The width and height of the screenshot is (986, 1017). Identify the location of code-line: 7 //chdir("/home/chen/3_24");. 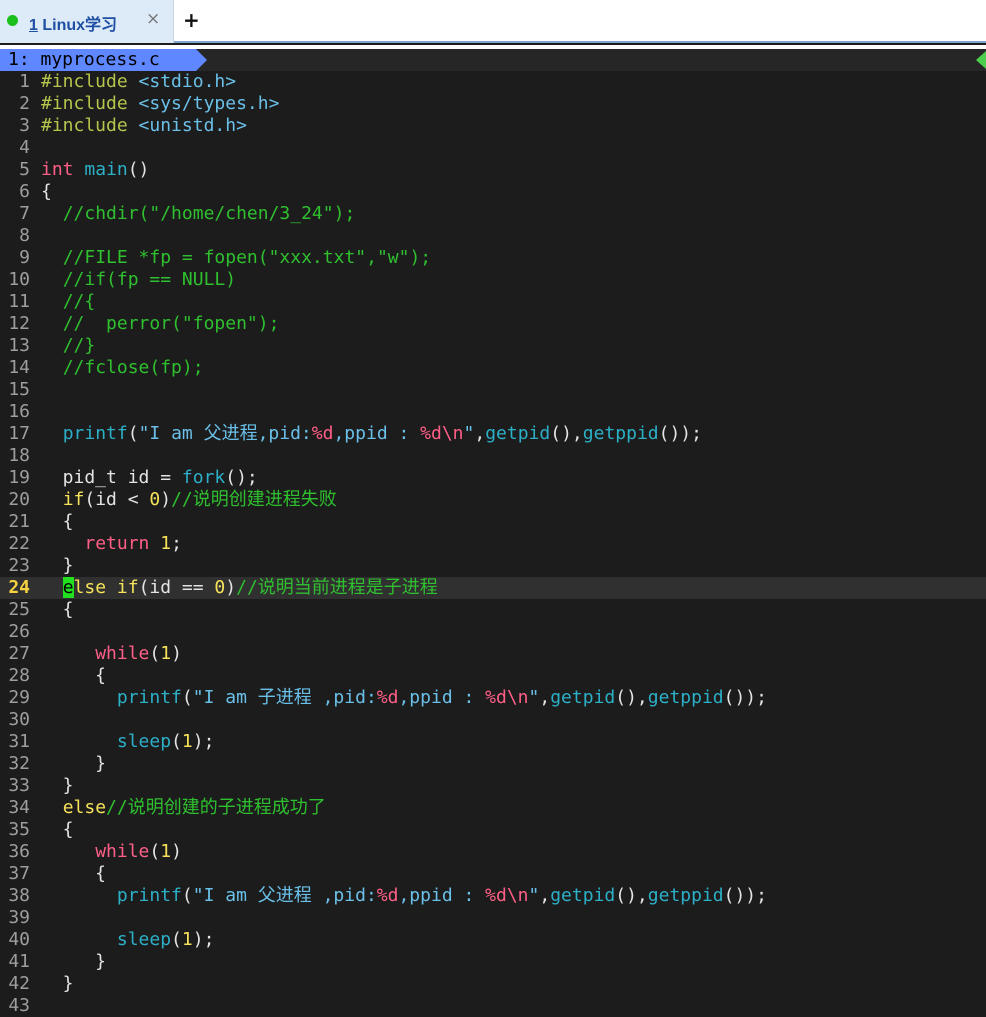
(493, 214).